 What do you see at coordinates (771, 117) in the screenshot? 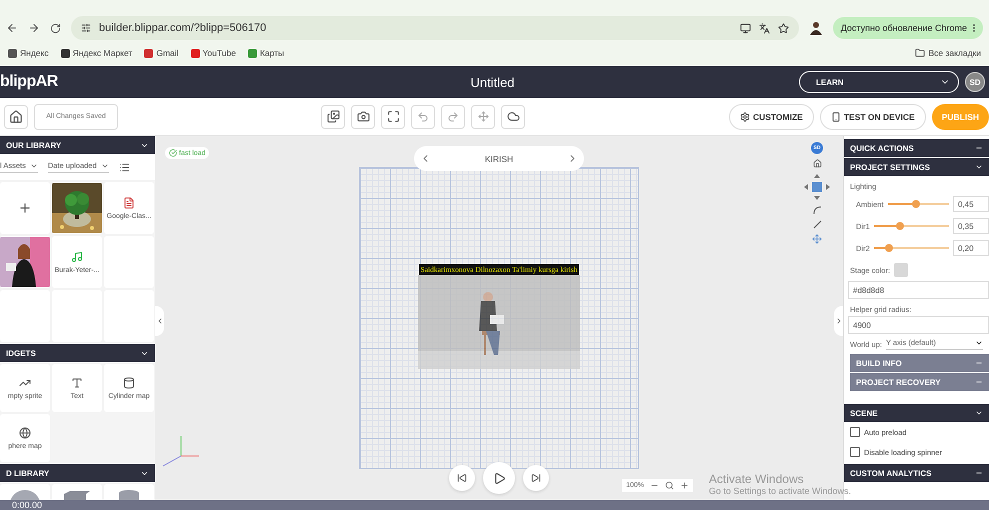
I see `customize-button: CUSTOMIZE` at bounding box center [771, 117].